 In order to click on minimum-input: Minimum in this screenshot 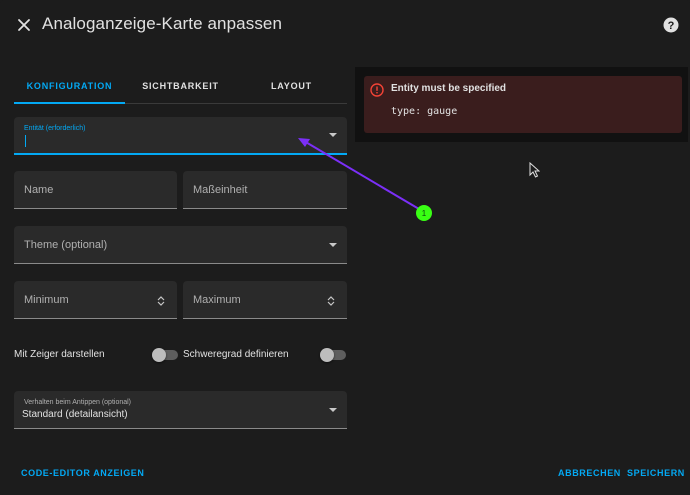, I will do `click(95, 300)`.